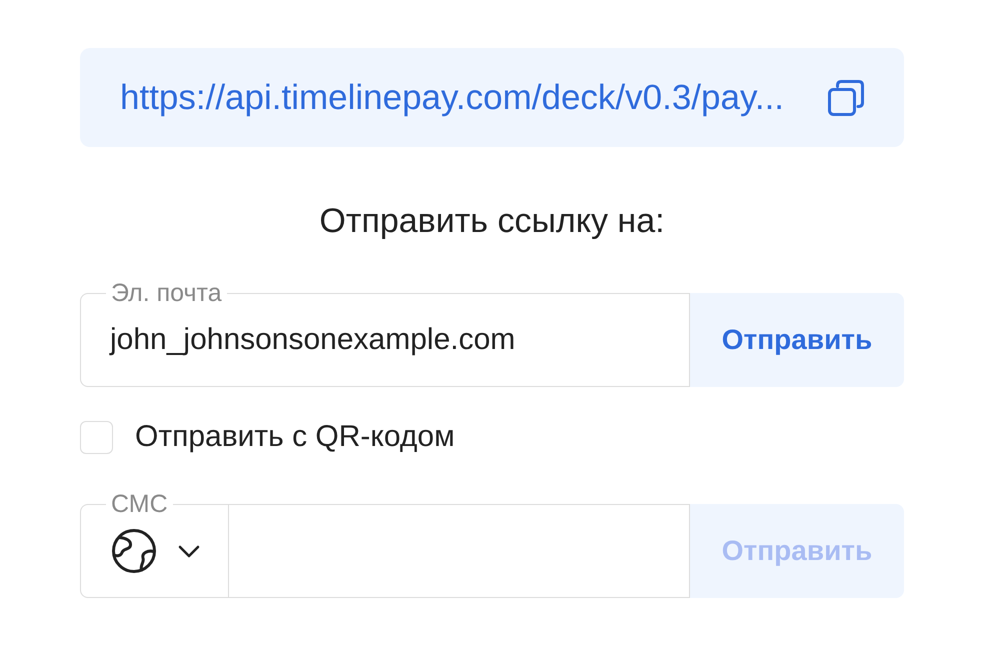  Describe the element at coordinates (385, 544) in the screenshot. I see `phone-field: СМС` at that location.